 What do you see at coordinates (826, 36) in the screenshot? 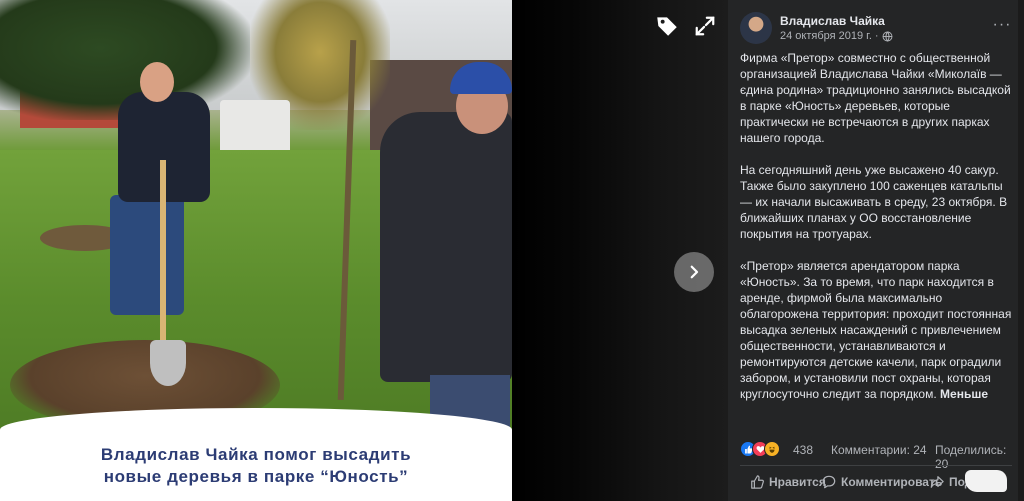
I see `post-date: 24 октября 2019 г.` at bounding box center [826, 36].